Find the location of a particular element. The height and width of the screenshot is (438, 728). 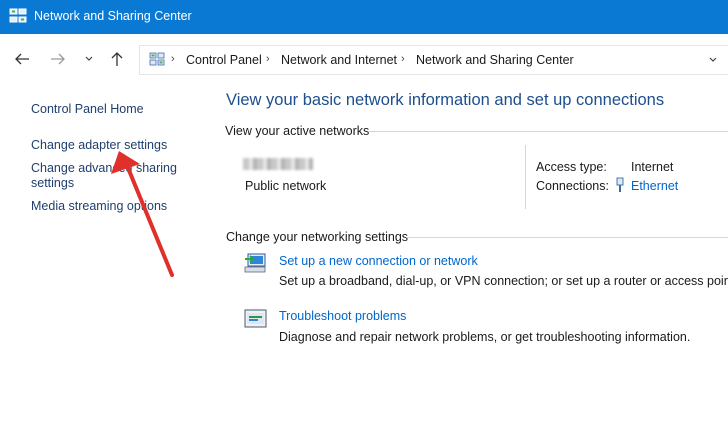

ethernet-plug-icon is located at coordinates (620, 184).